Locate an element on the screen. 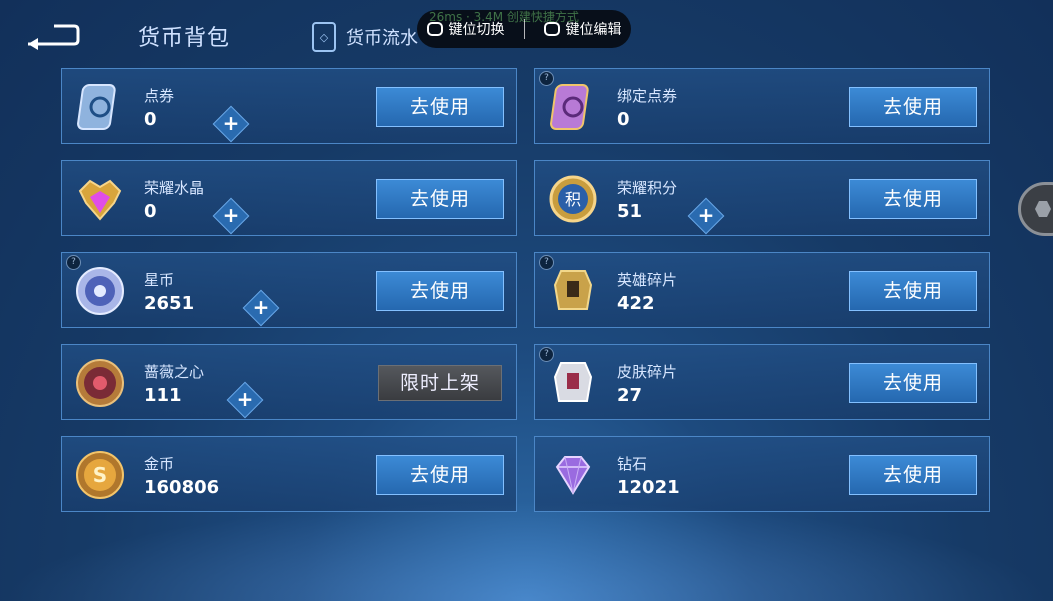  gold-coin-icon: S is located at coordinates (100, 475).